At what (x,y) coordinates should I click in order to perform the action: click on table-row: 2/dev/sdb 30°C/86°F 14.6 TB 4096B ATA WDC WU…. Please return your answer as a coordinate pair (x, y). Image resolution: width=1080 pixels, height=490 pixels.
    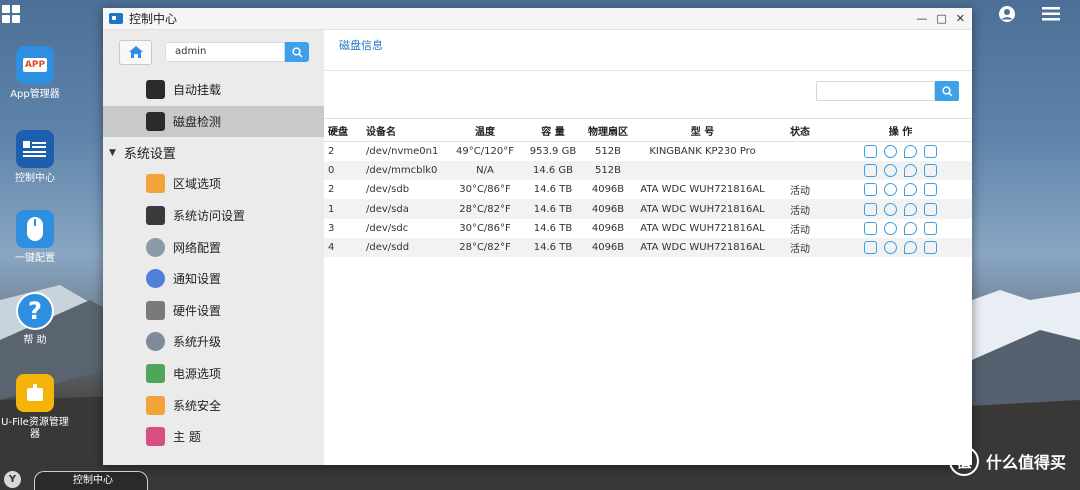
    Looking at the image, I should click on (648, 190).